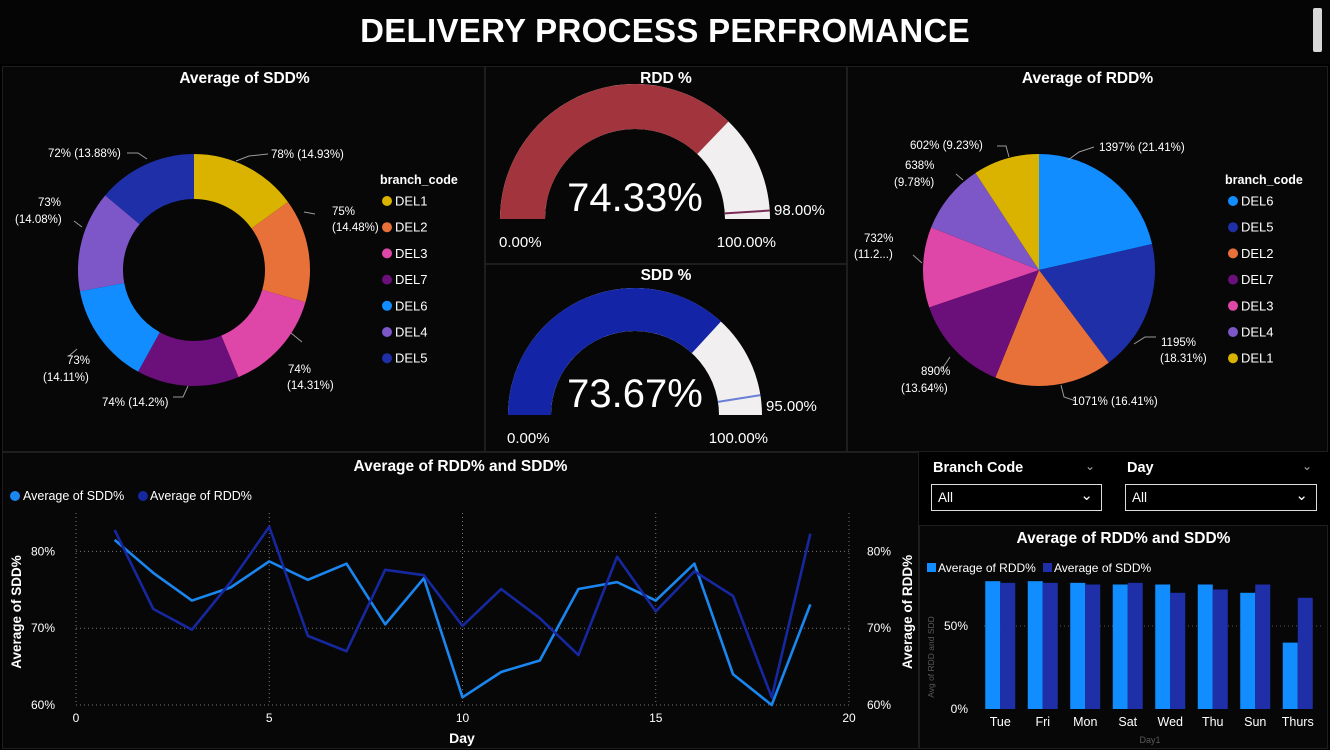 Image resolution: width=1330 pixels, height=750 pixels. What do you see at coordinates (299, 370) in the screenshot?
I see `sdd-label-del3: 74%` at bounding box center [299, 370].